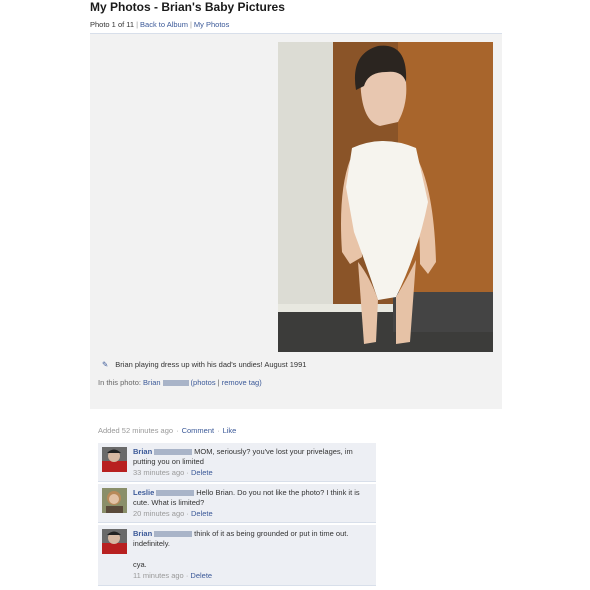  What do you see at coordinates (211, 24) in the screenshot?
I see `my-photos-link: My Photos` at bounding box center [211, 24].